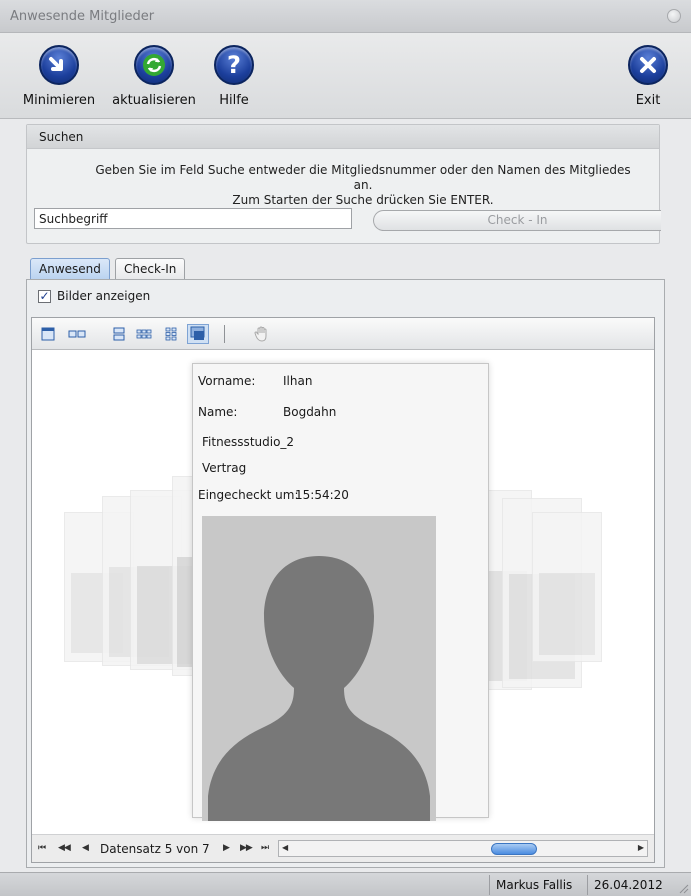  I want to click on pan-hand-icon, so click(262, 334).